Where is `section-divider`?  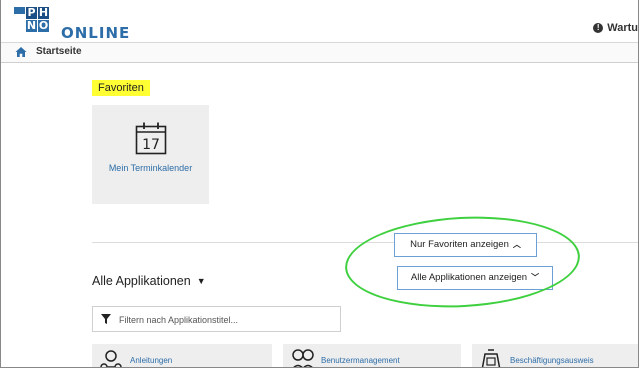
section-divider is located at coordinates (365, 242).